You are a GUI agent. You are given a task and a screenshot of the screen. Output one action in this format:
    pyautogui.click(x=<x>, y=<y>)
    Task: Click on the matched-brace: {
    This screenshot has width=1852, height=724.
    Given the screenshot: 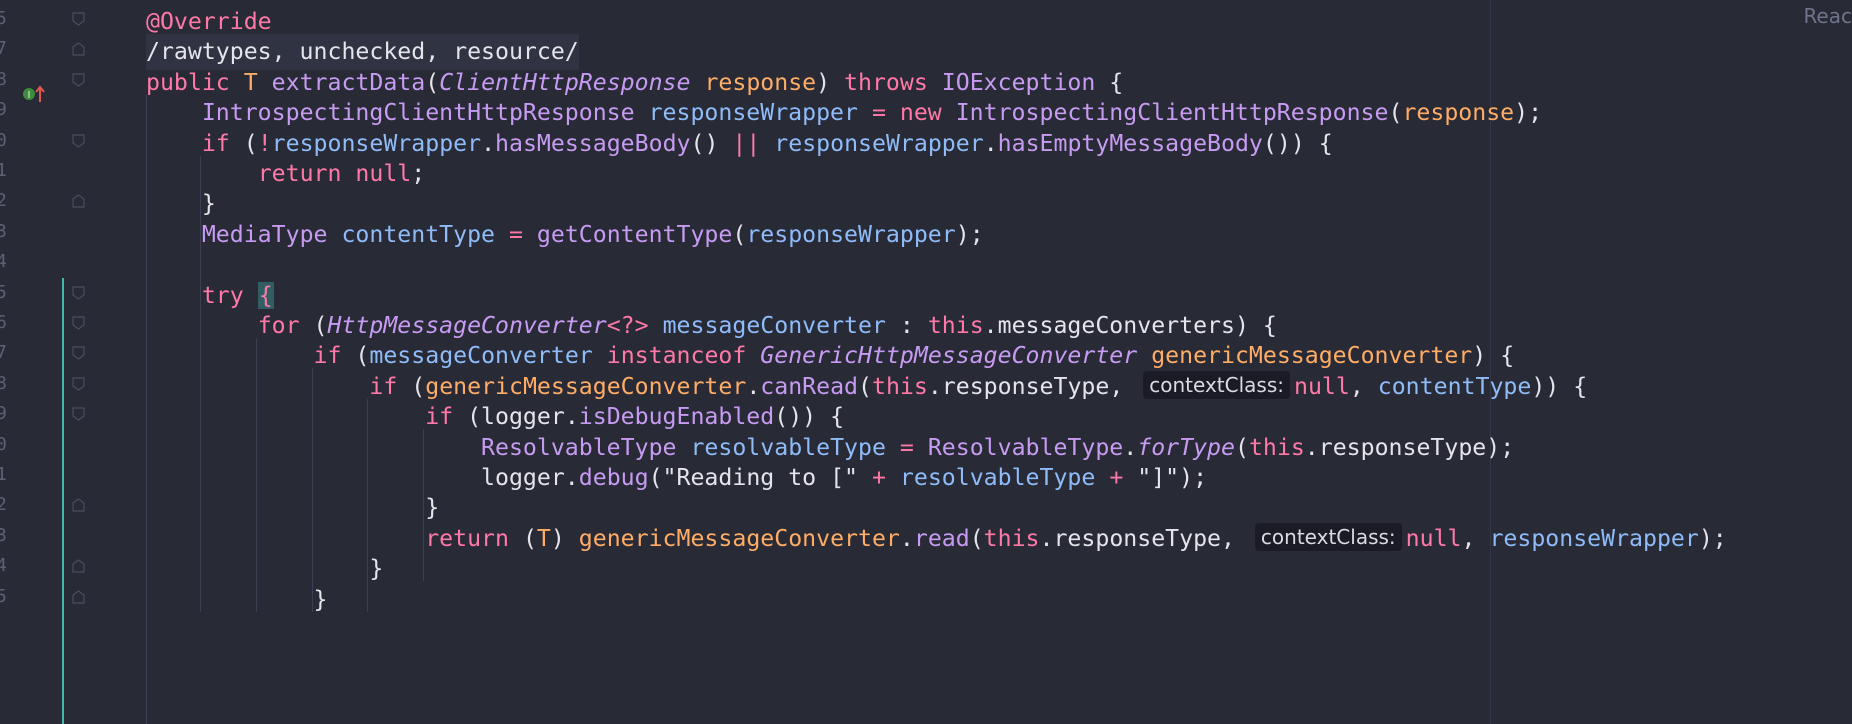 What is the action you would take?
    pyautogui.click(x=265, y=295)
    